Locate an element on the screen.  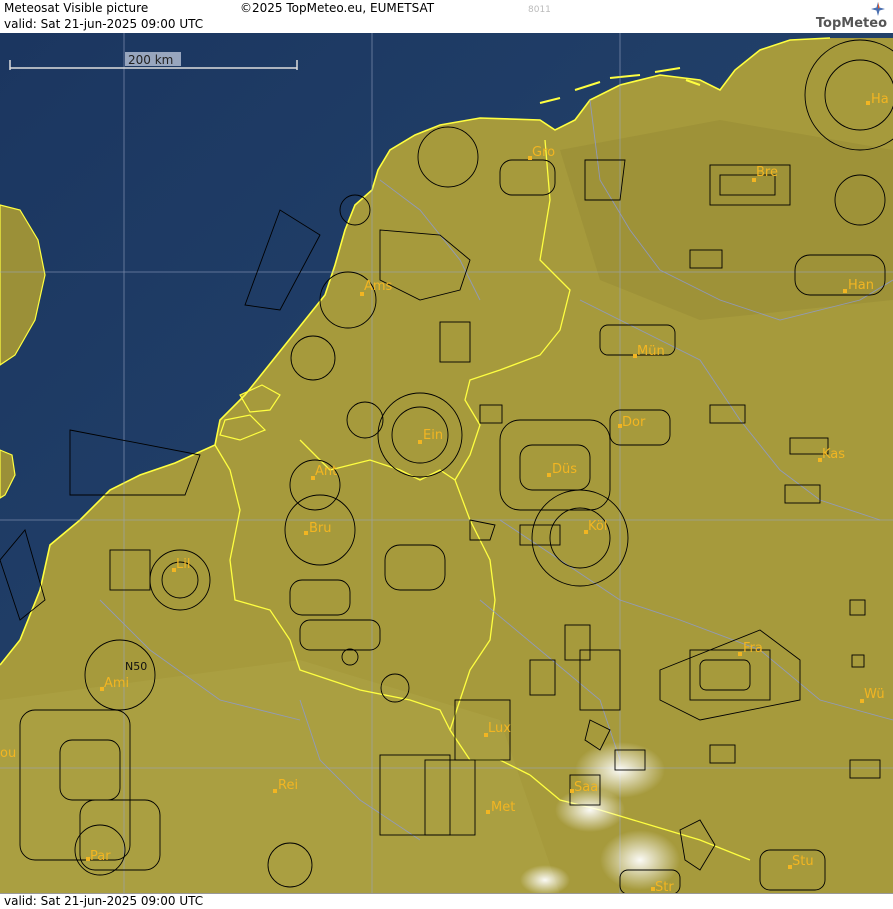
city-label: Gro is located at coordinates (543, 152).